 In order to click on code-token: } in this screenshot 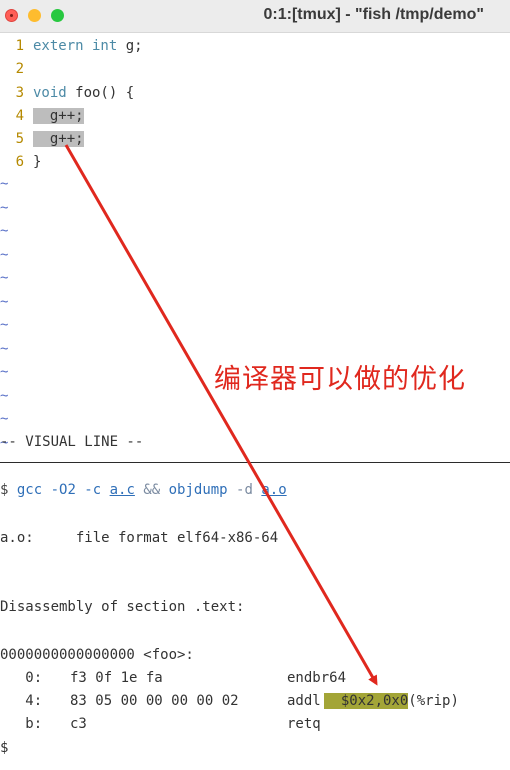, I will do `click(37, 162)`.